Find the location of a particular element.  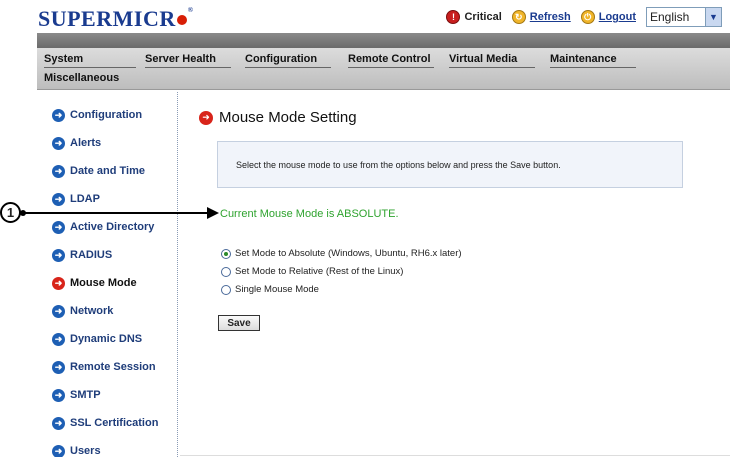

tab-label: Configuration is located at coordinates (281, 59).